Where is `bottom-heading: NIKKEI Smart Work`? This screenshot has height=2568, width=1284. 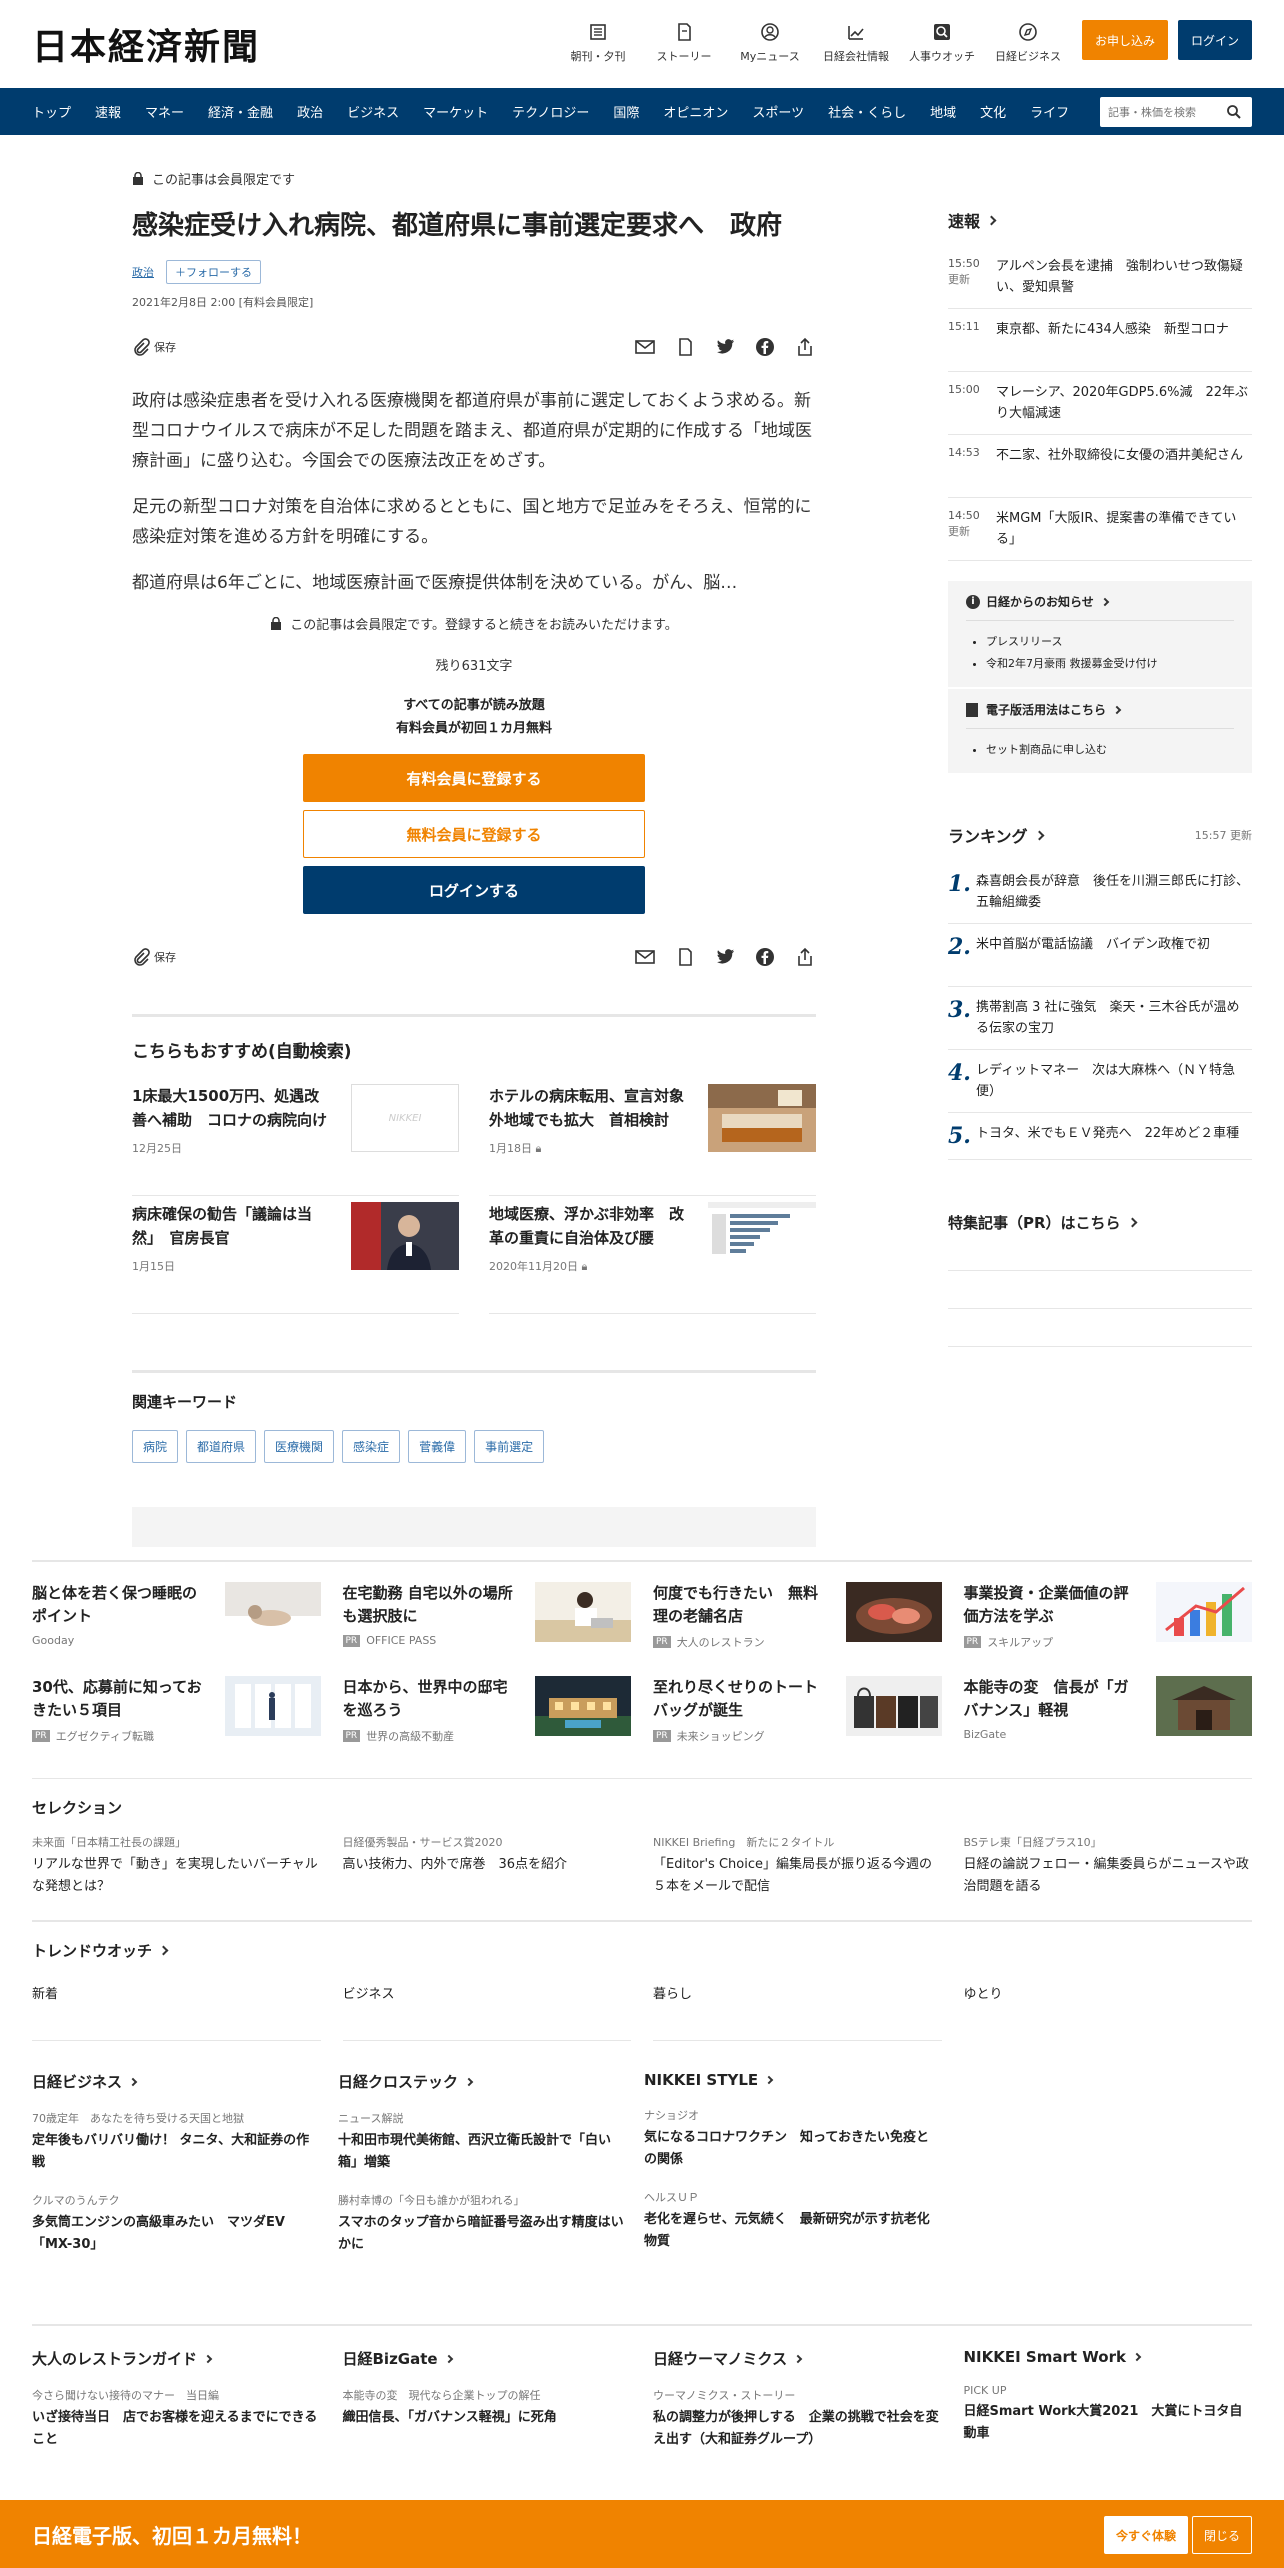 bottom-heading: NIKKEI Smart Work is located at coordinates (1108, 2357).